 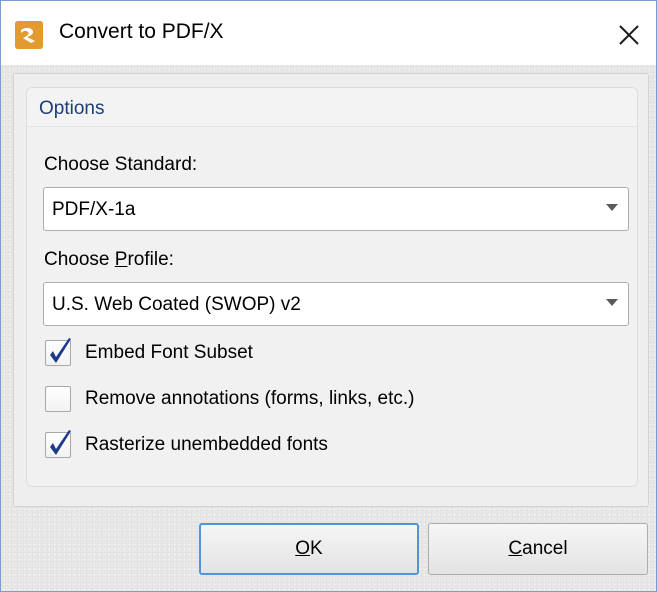 I want to click on close-icon, so click(x=629, y=35).